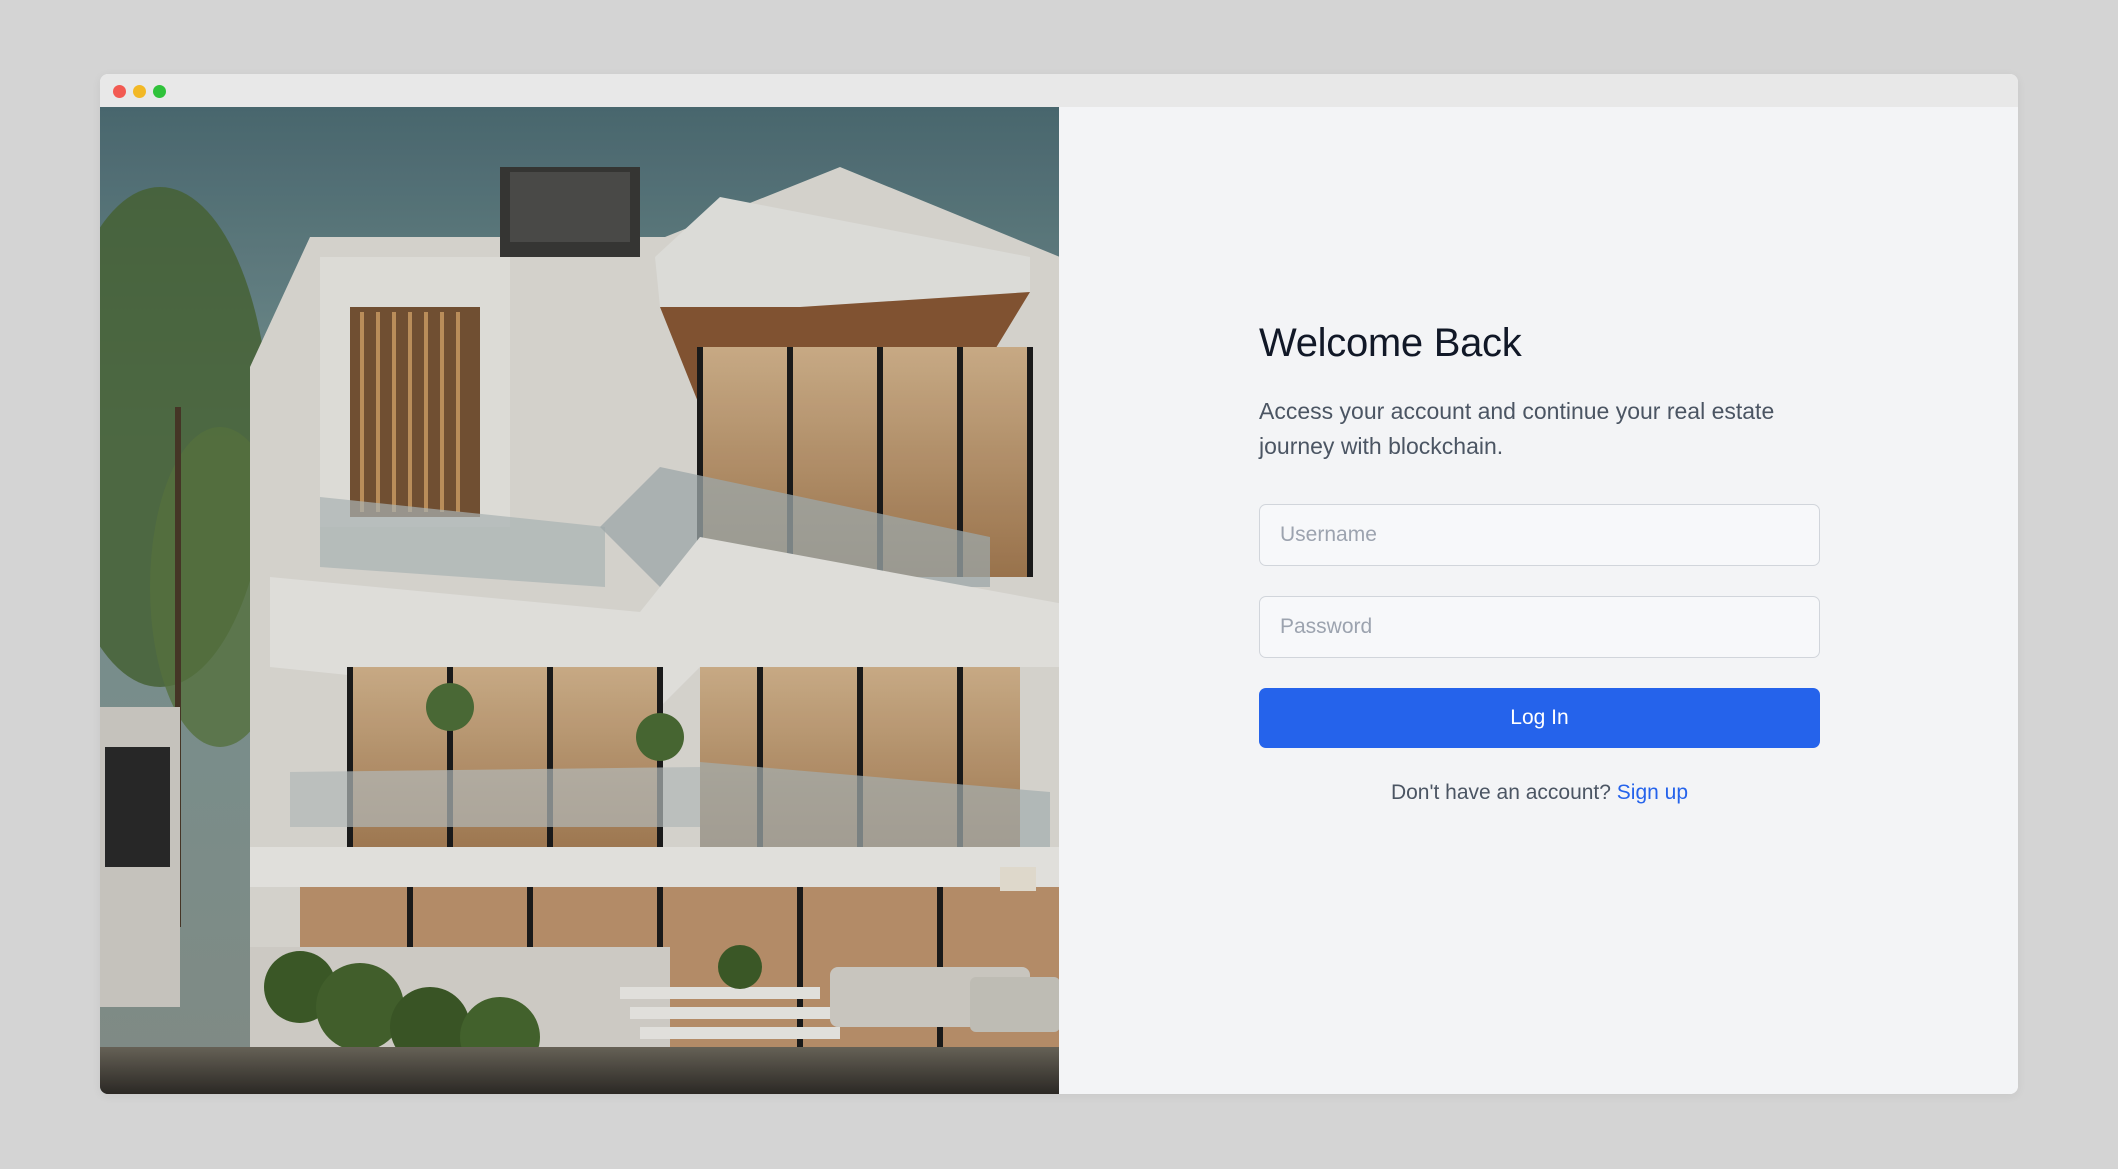 Image resolution: width=2118 pixels, height=1169 pixels. Describe the element at coordinates (1059, 90) in the screenshot. I see `window-titlebar` at that location.